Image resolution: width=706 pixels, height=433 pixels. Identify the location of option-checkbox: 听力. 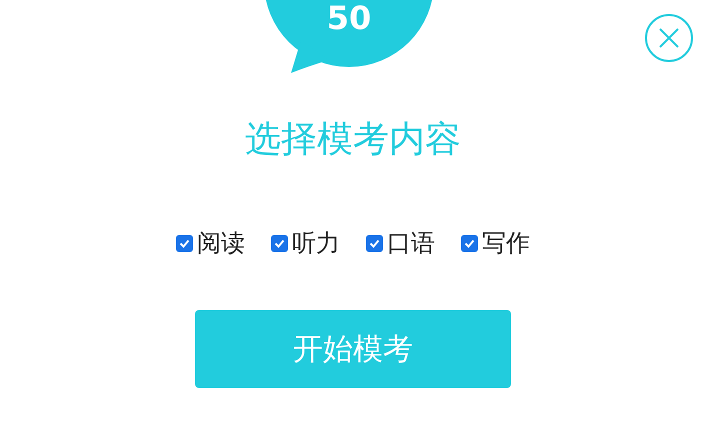
(305, 243).